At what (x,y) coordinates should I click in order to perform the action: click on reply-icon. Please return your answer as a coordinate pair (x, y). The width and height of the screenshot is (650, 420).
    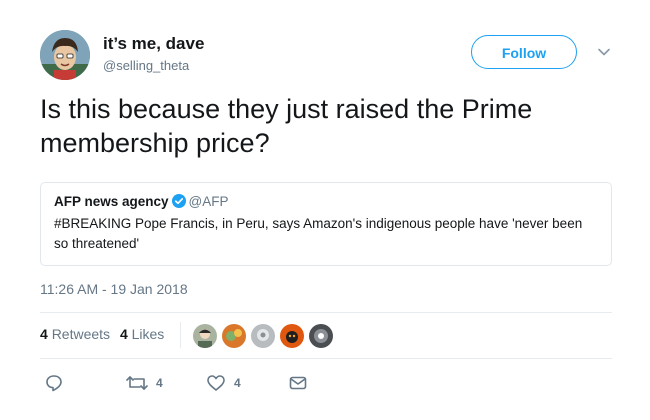
    Looking at the image, I should click on (54, 383).